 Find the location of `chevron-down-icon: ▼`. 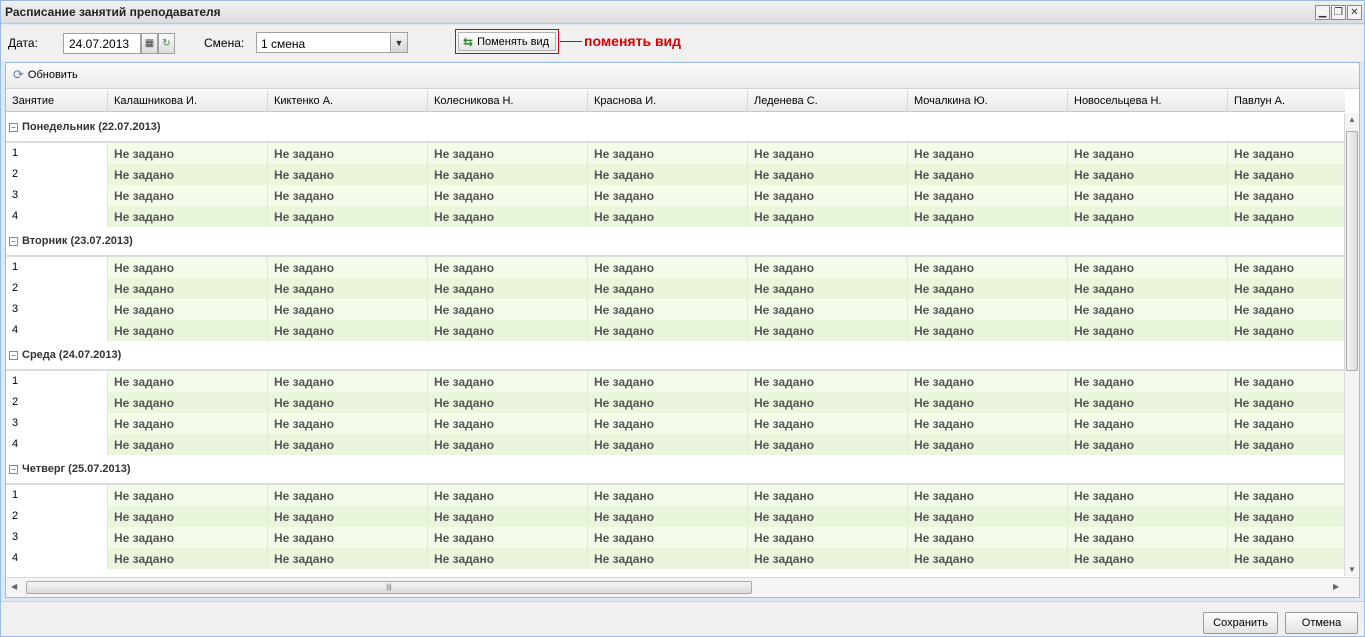

chevron-down-icon: ▼ is located at coordinates (398, 42).